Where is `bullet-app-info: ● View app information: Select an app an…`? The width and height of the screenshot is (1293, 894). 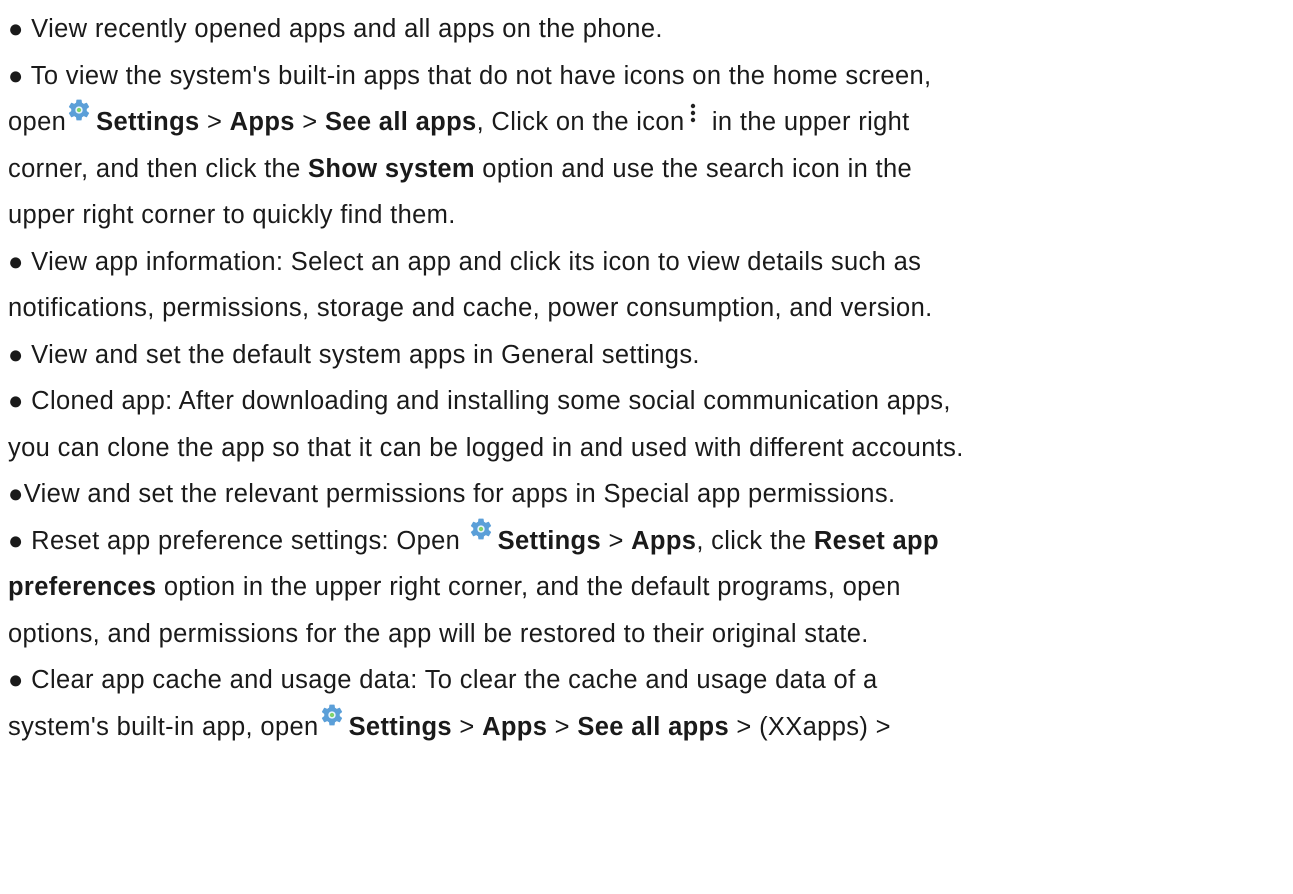
bullet-app-info: ● View app information: Select an app an… is located at coordinates (465, 261).